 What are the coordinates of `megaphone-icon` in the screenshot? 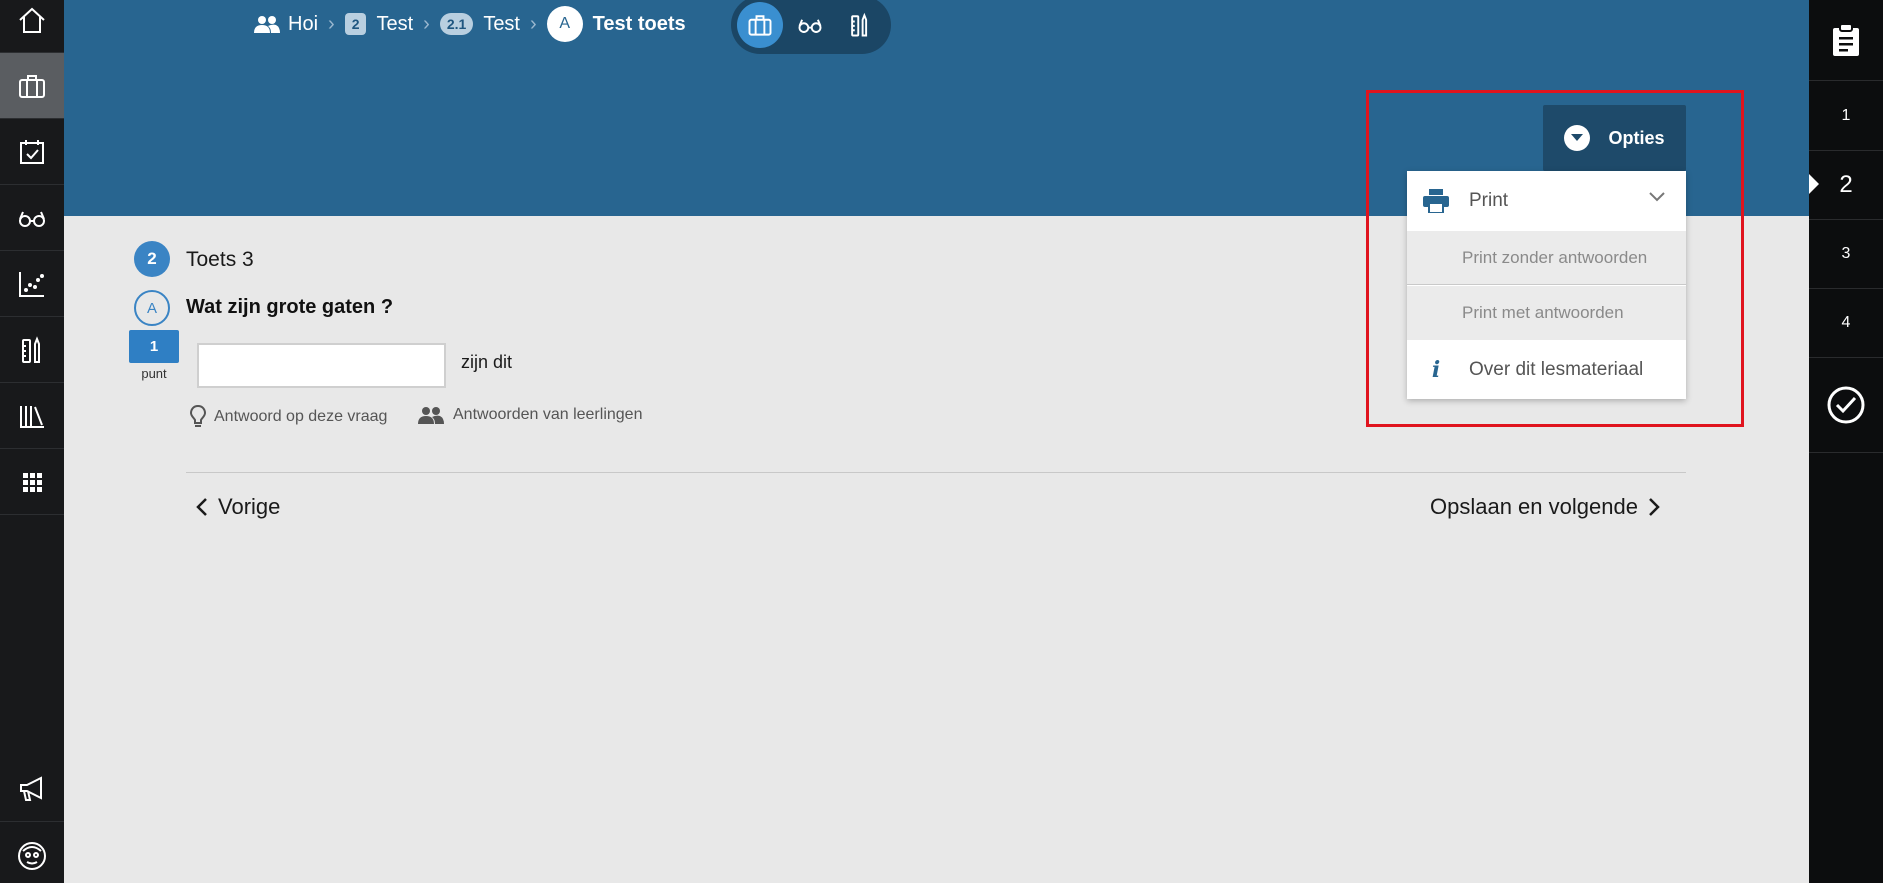 It's located at (31, 788).